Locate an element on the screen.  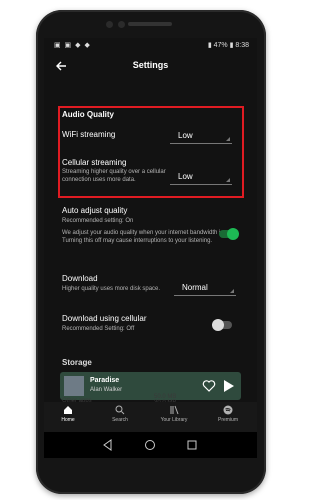
auto-adjust-recommended: Recommended setting: On is located at coordinates (98, 221).